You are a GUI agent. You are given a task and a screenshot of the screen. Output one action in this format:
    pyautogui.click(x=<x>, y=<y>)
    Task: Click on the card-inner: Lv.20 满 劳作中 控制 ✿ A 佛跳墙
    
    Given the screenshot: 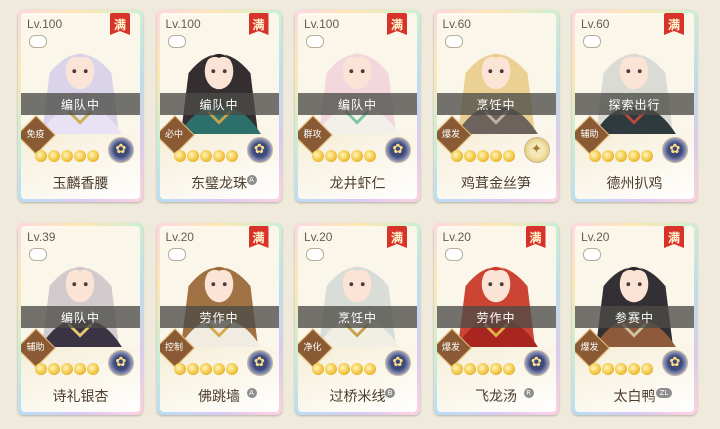 What is the action you would take?
    pyautogui.click(x=219, y=319)
    